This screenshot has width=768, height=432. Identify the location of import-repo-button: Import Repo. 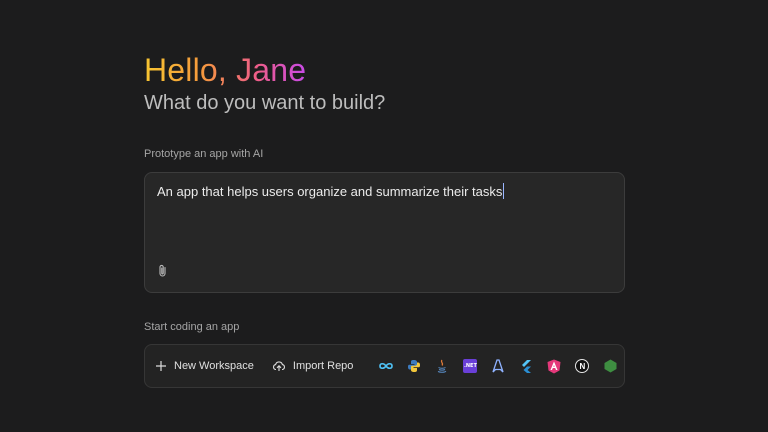
(313, 366).